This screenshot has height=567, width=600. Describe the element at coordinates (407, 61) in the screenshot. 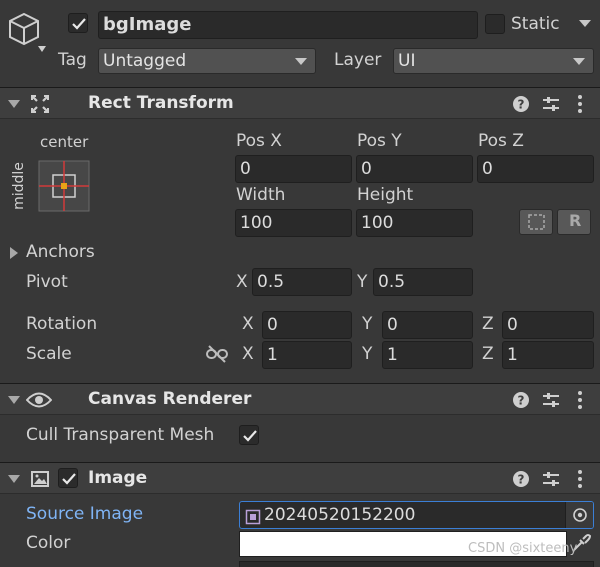

I see `layer-value: UI` at that location.